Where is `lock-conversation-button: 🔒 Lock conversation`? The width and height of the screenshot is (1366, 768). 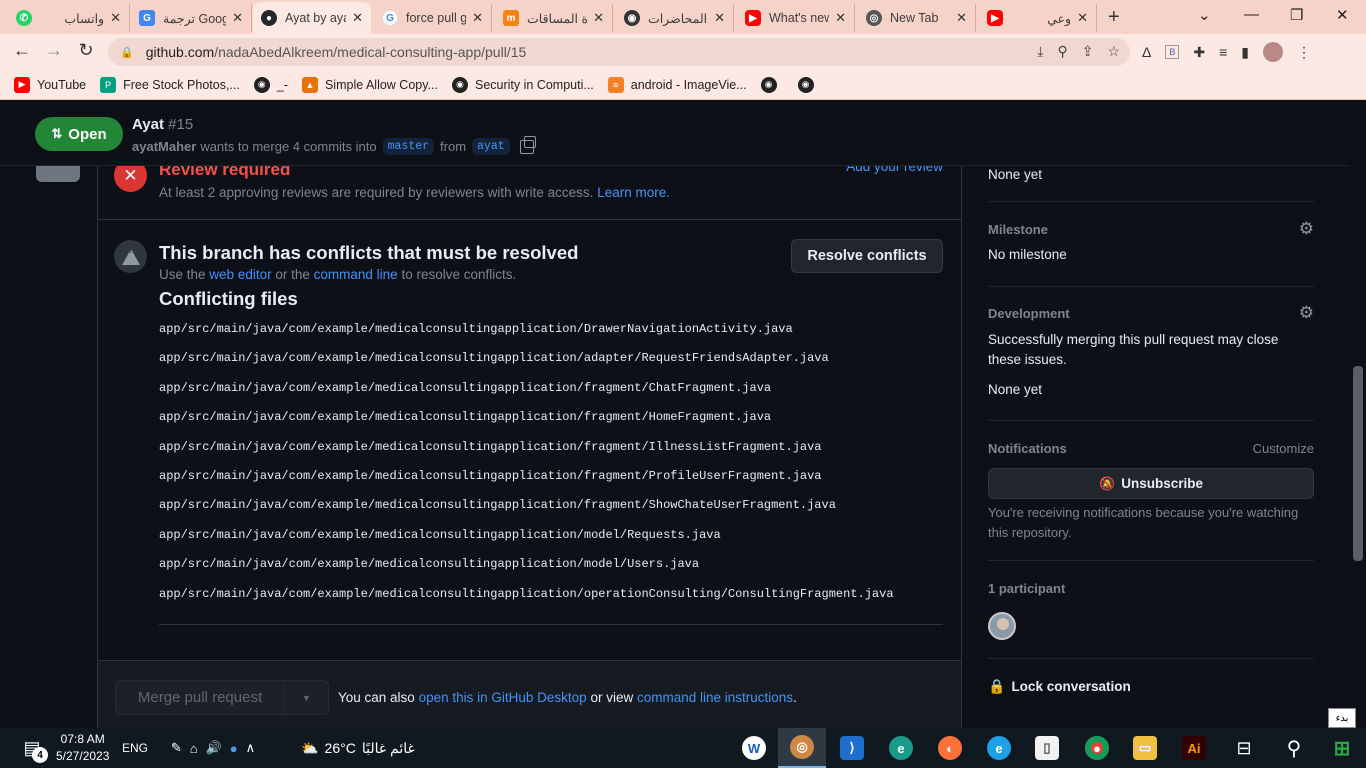
lock-conversation-button: 🔒 Lock conversation is located at coordinates (1059, 686).